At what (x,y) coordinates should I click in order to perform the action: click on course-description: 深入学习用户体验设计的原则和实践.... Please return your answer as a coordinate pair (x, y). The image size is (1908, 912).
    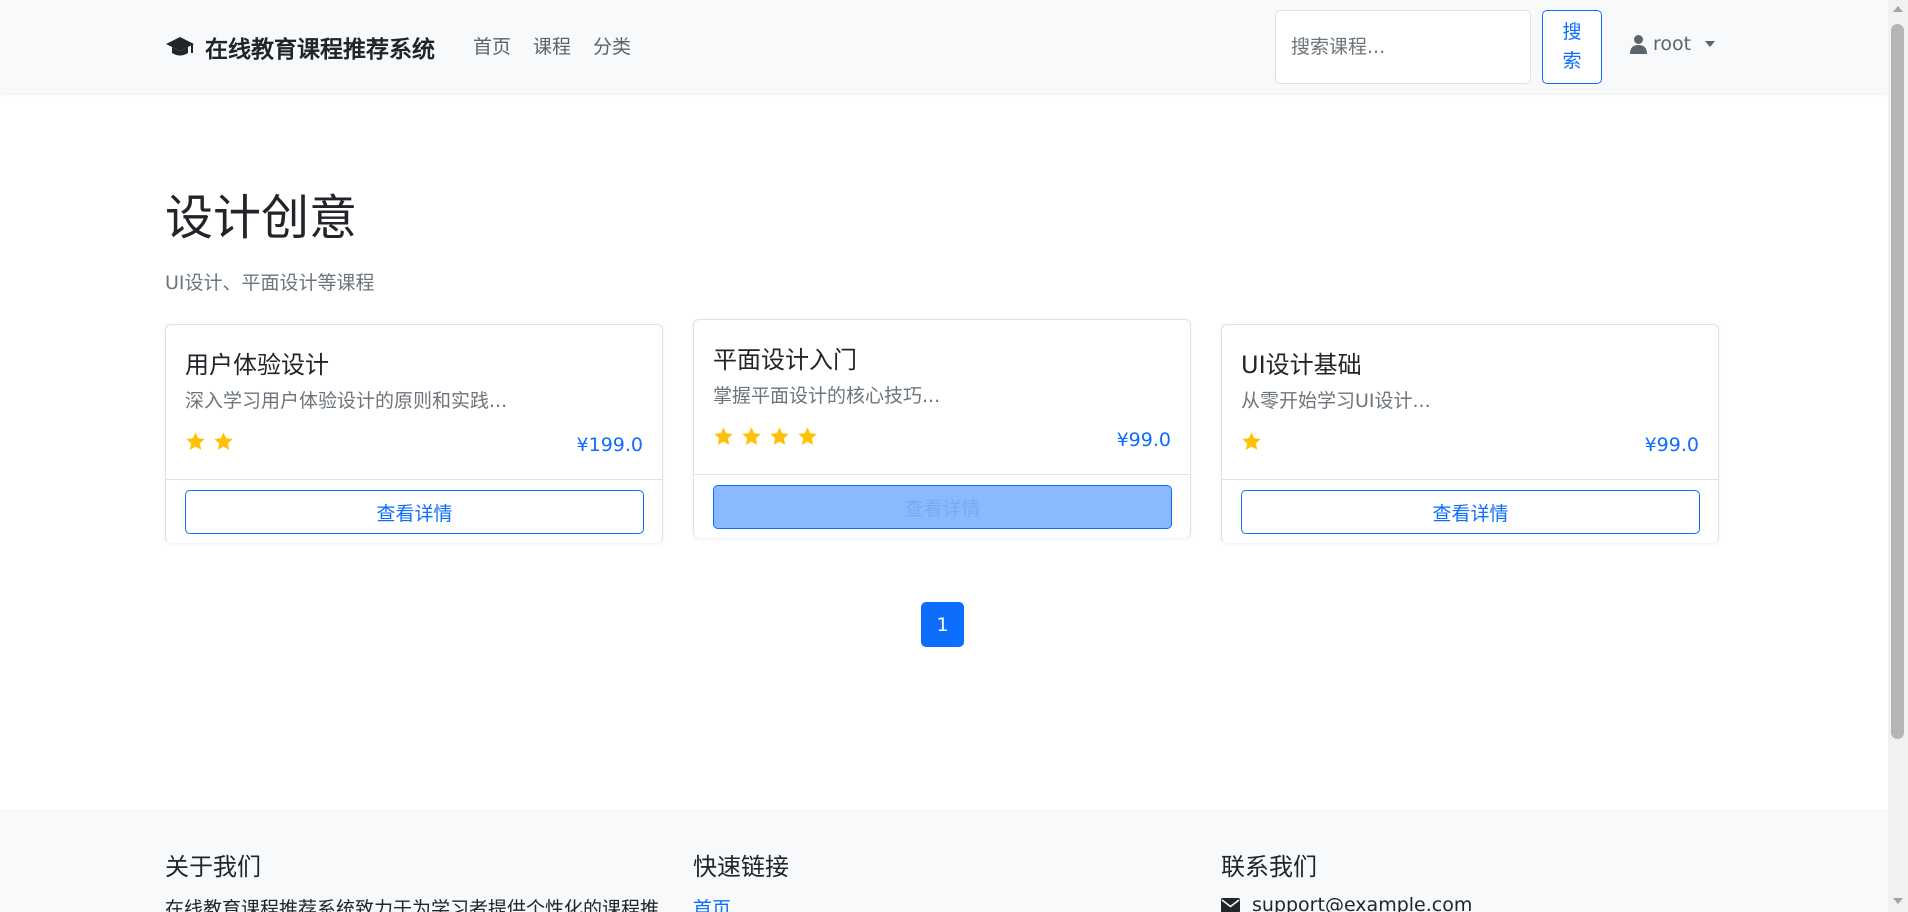
    Looking at the image, I should click on (346, 401).